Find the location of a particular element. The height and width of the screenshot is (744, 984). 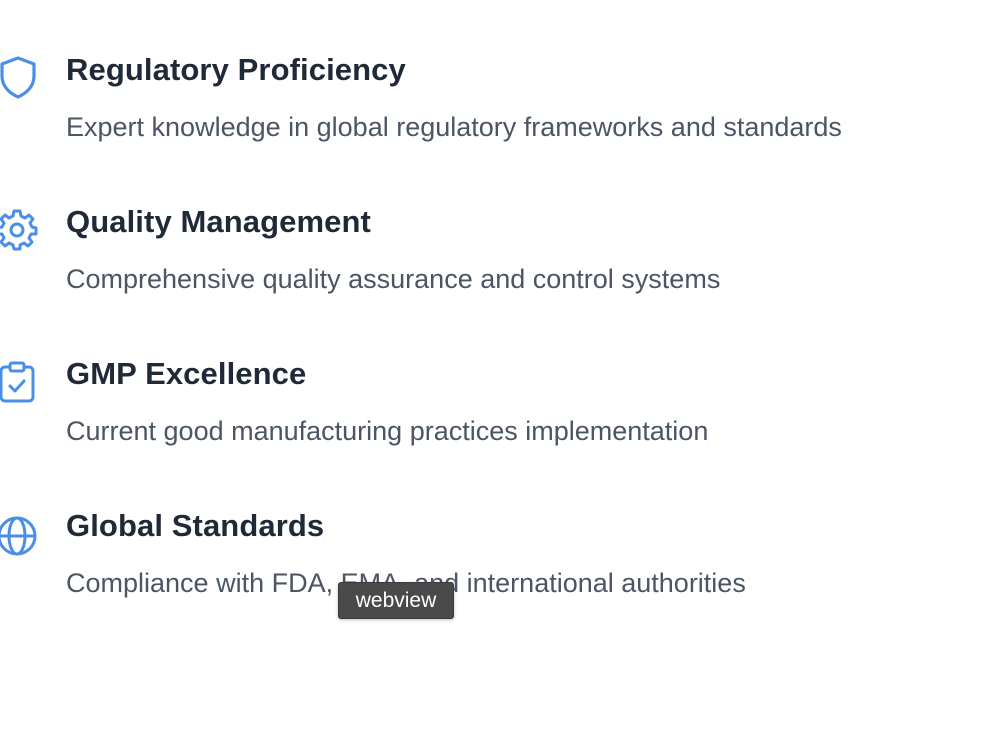

globe-icon is located at coordinates (19, 534).